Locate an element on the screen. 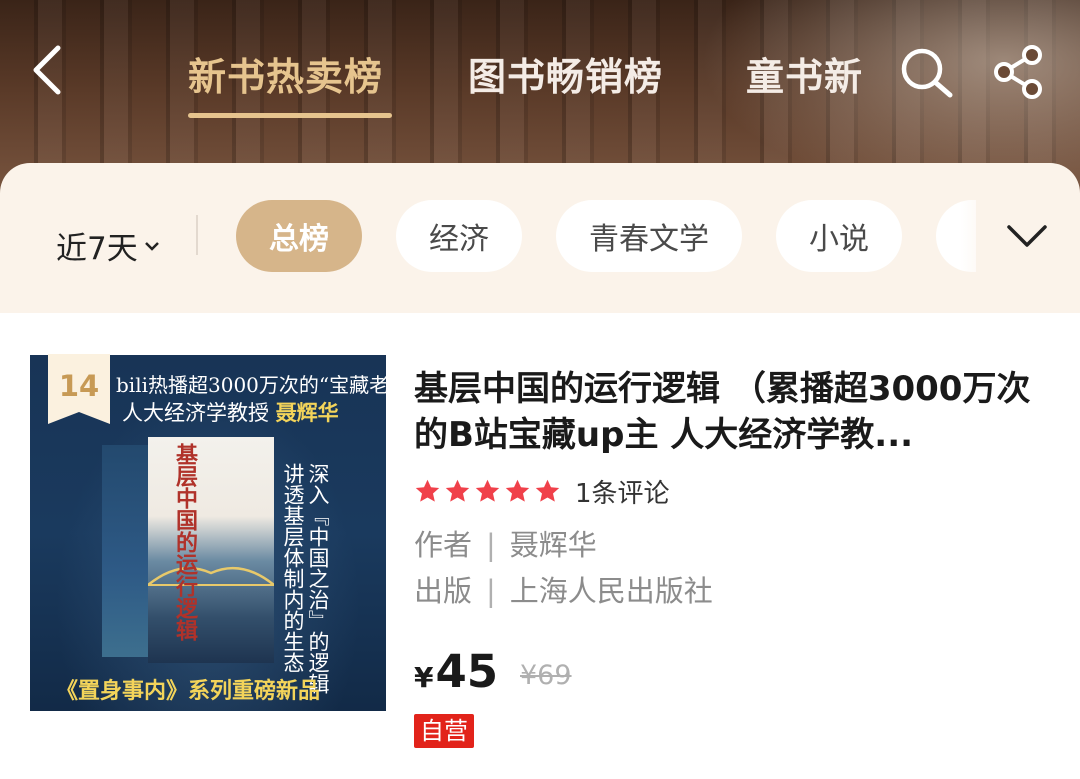 Image resolution: width=1080 pixels, height=779 pixels. period-dropdown: 近7天 is located at coordinates (108, 245).